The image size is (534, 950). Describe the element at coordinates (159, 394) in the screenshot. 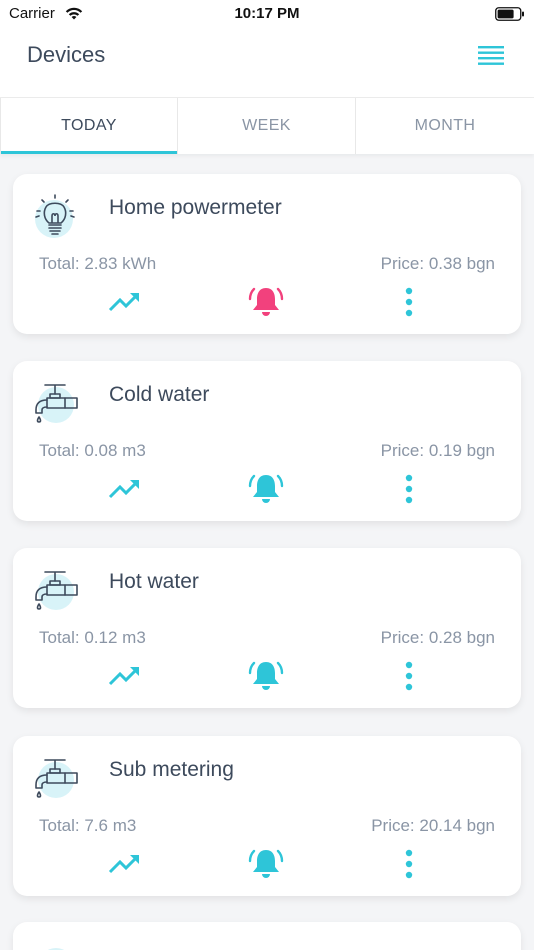

I see `device-name: Cold water` at that location.